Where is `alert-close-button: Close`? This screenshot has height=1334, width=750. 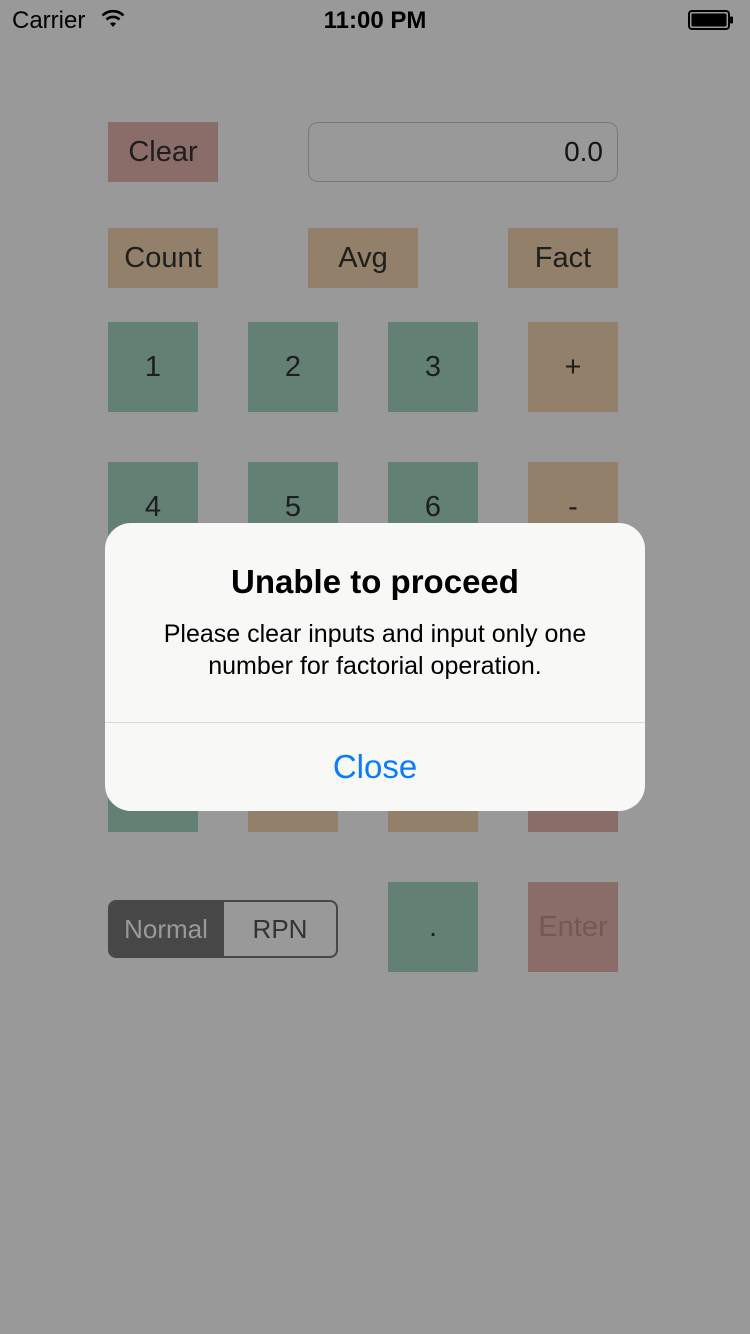
alert-close-button: Close is located at coordinates (375, 767).